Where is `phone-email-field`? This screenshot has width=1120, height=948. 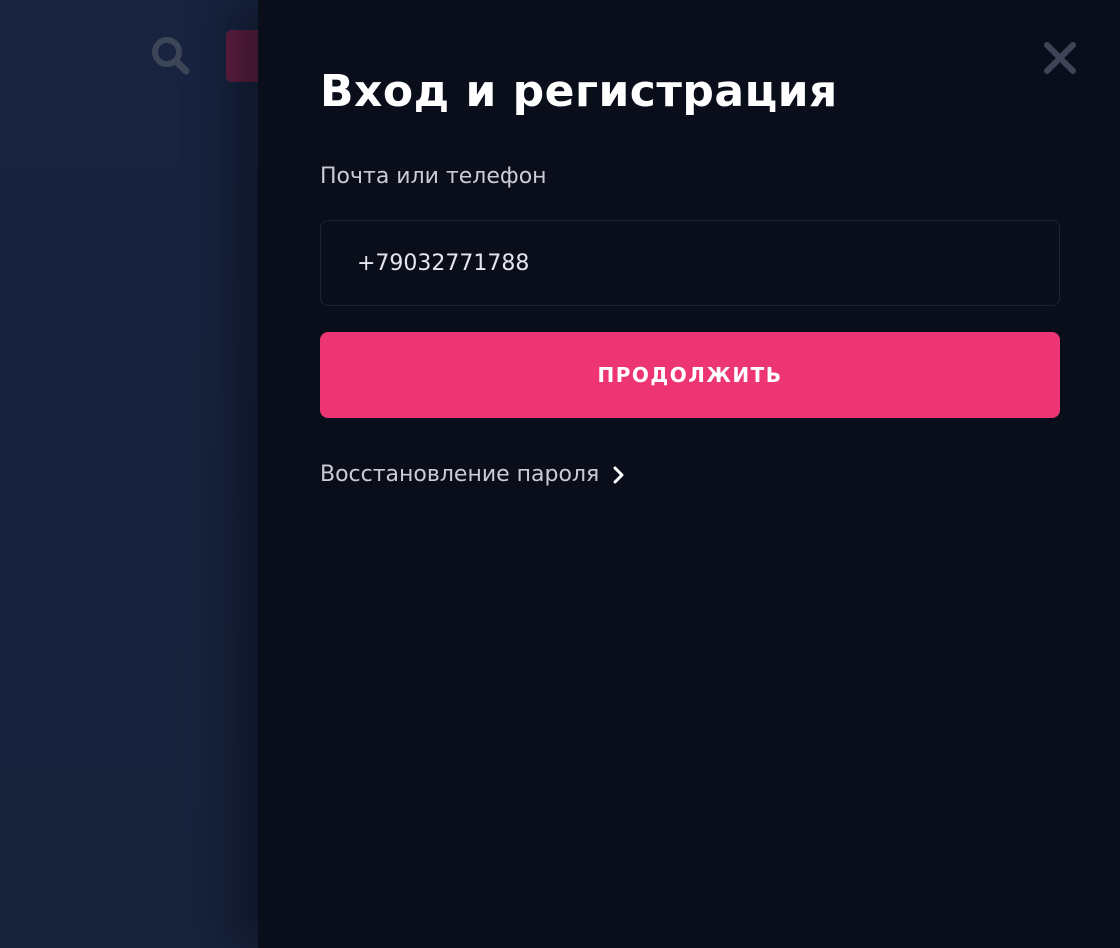 phone-email-field is located at coordinates (690, 263).